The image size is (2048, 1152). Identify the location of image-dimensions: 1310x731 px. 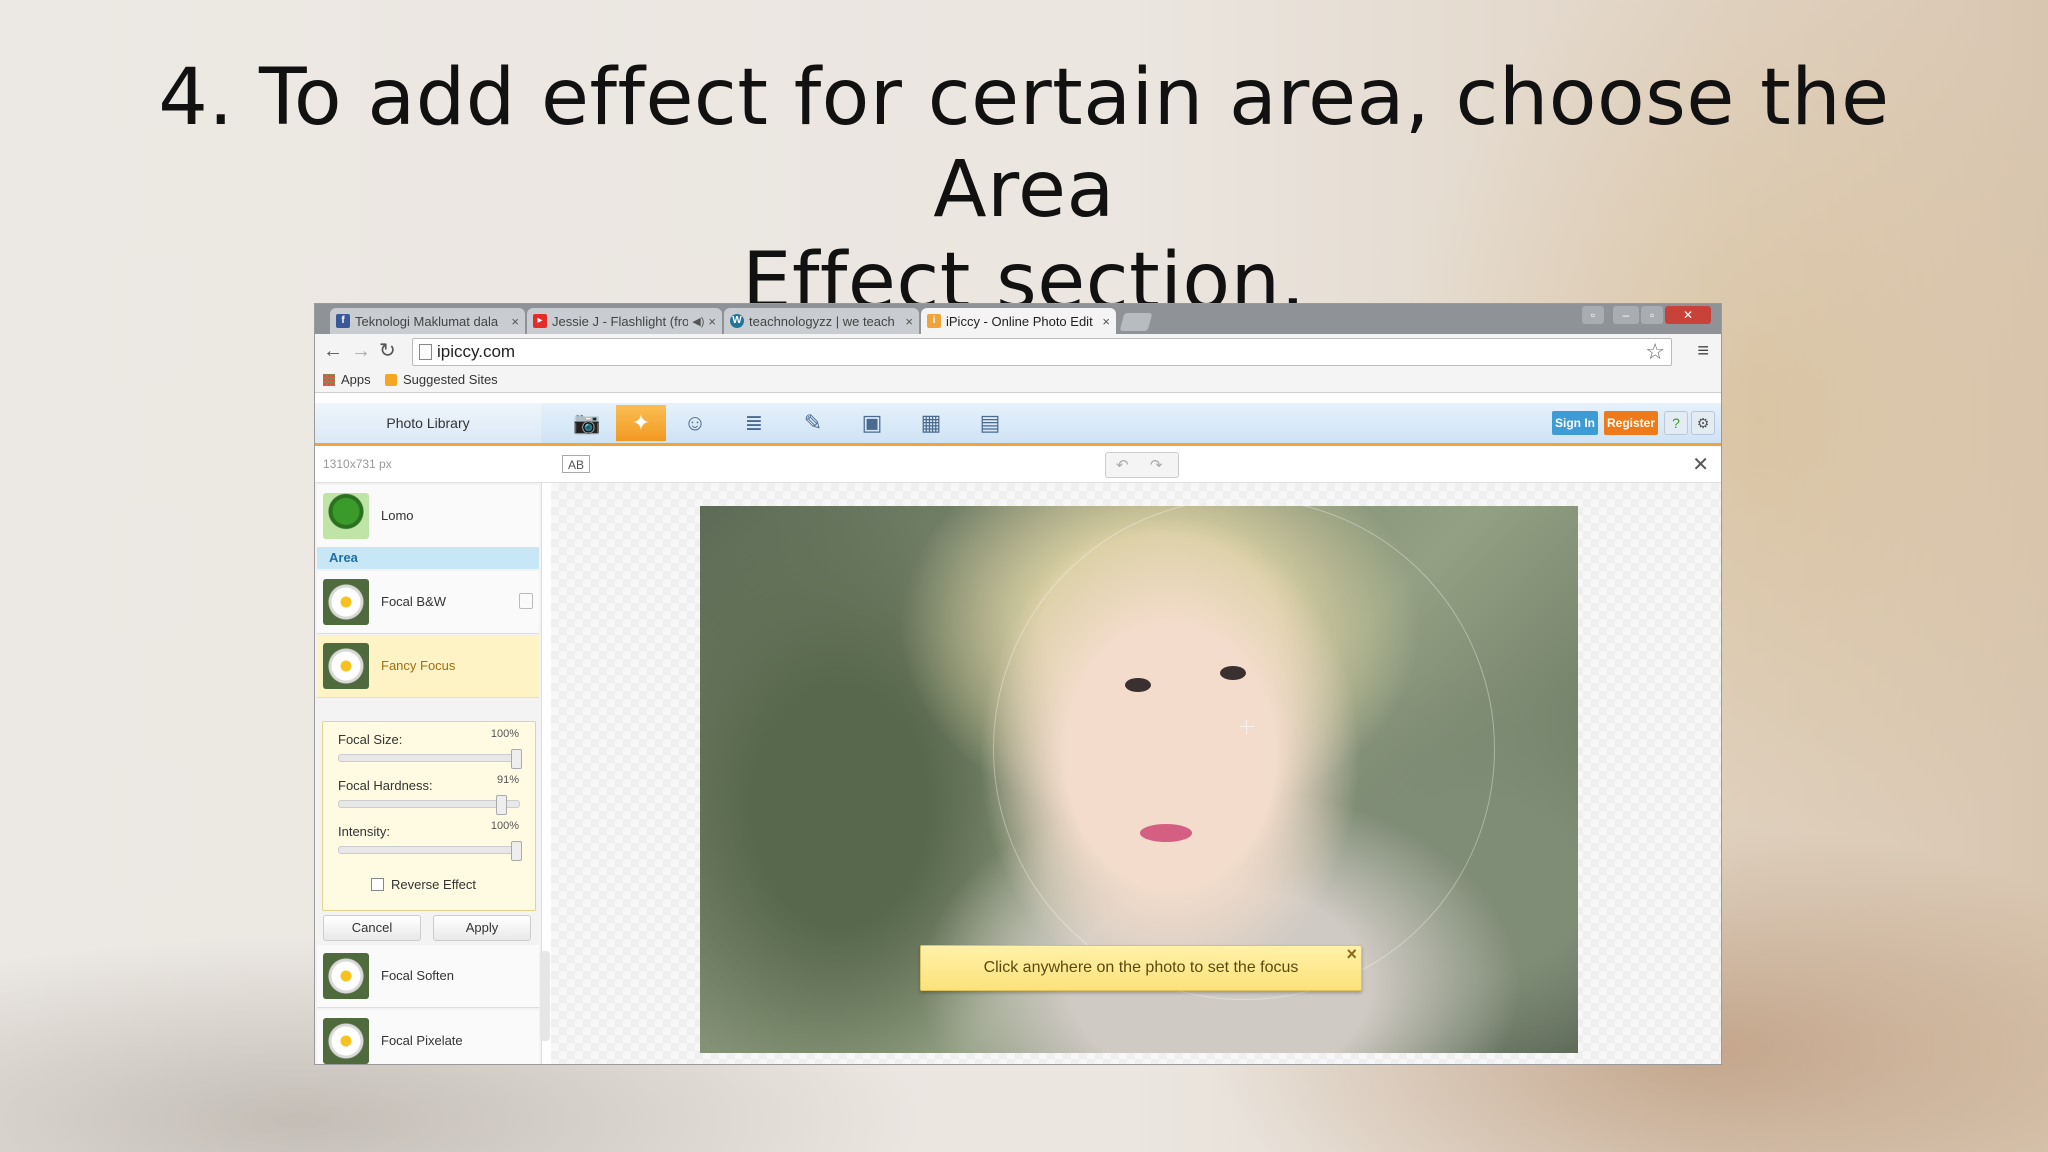
(357, 464).